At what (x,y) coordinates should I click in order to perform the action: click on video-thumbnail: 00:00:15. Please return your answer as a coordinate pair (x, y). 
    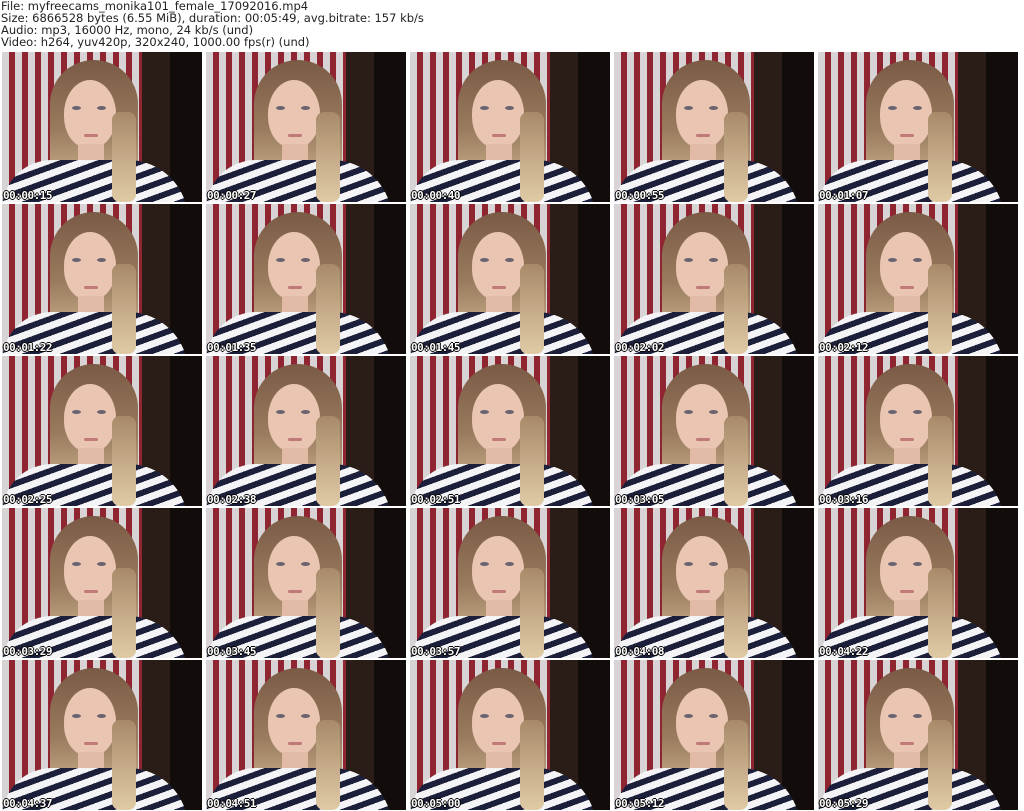
    Looking at the image, I should click on (102, 127).